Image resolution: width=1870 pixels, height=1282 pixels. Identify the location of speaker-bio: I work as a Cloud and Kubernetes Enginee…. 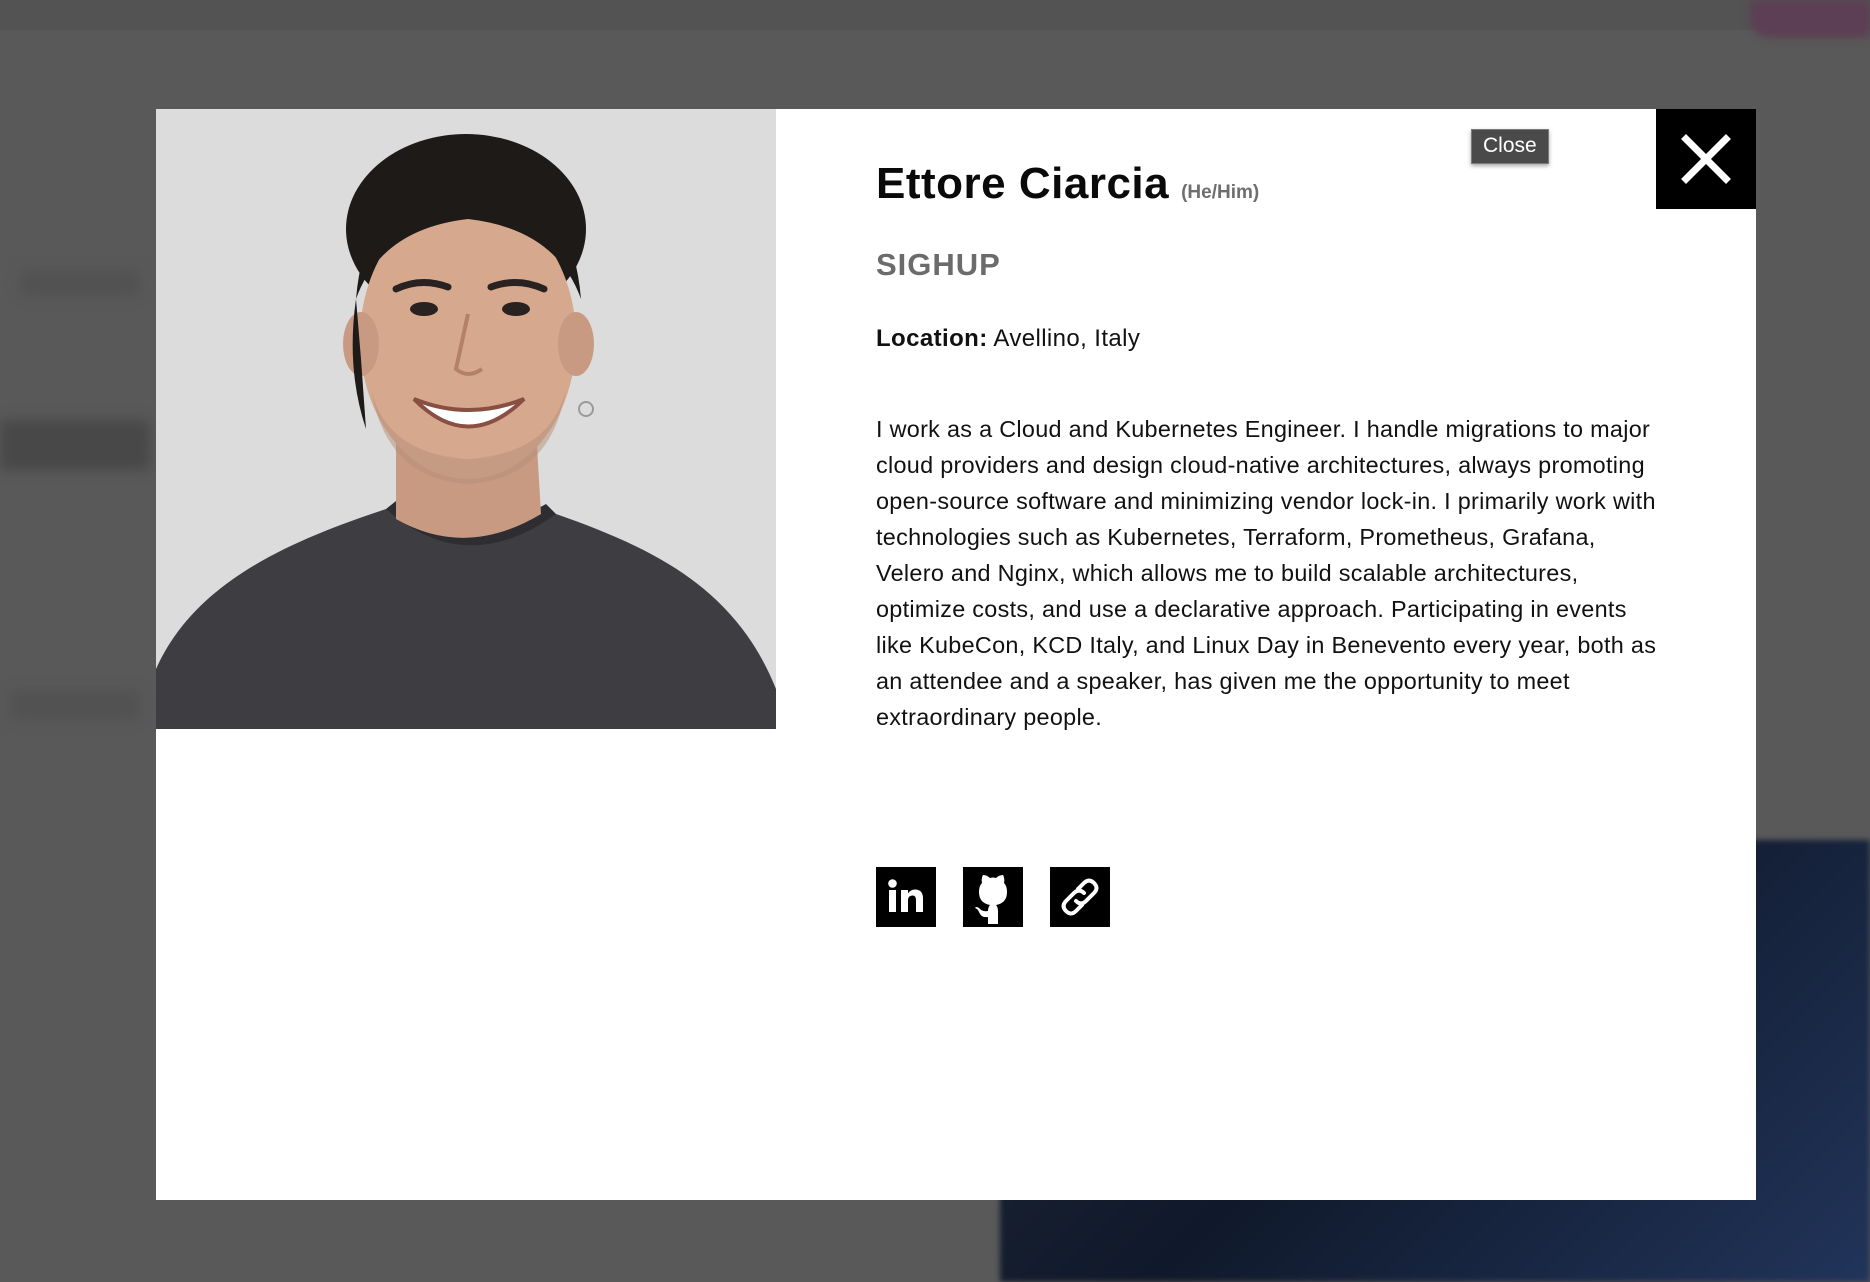
(1266, 573).